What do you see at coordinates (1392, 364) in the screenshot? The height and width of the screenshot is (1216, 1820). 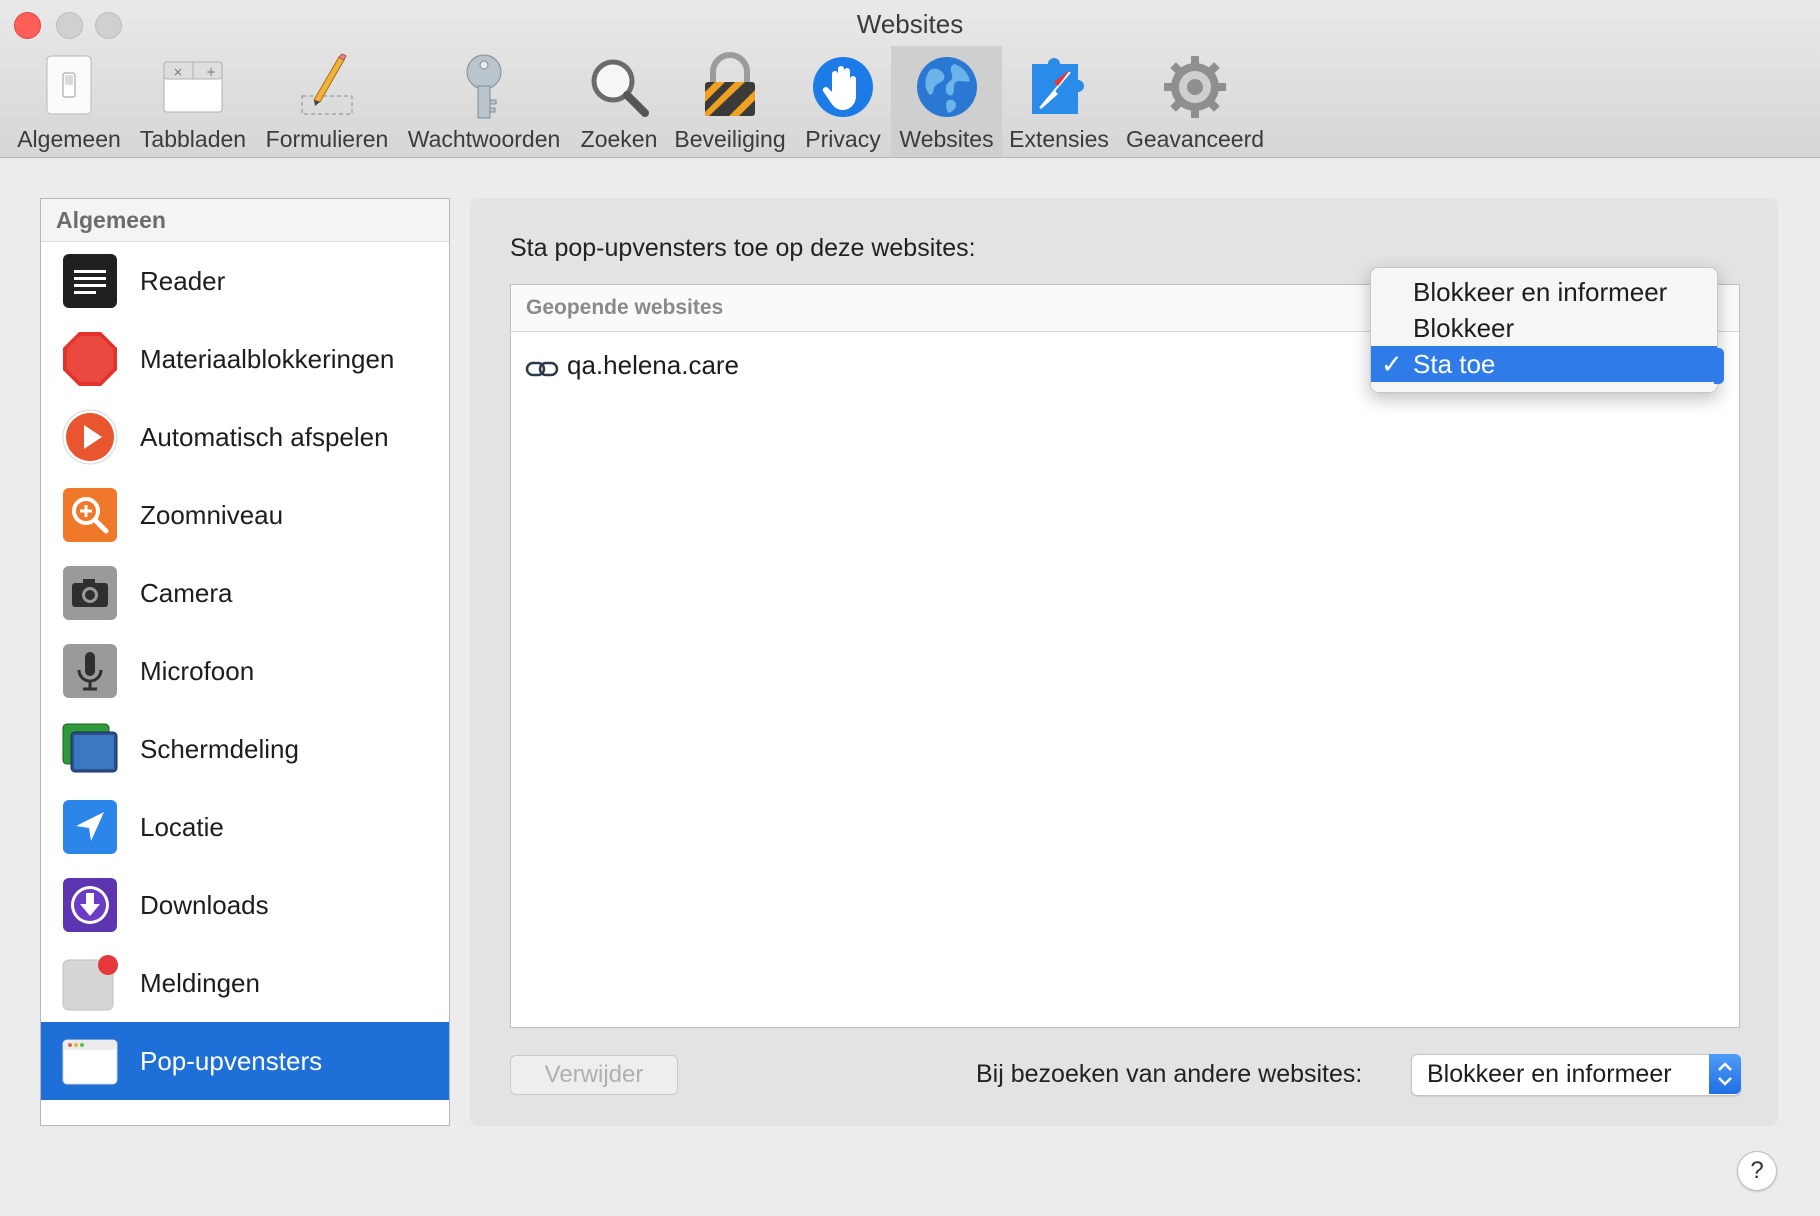 I see `checkmark-icon: ✓` at bounding box center [1392, 364].